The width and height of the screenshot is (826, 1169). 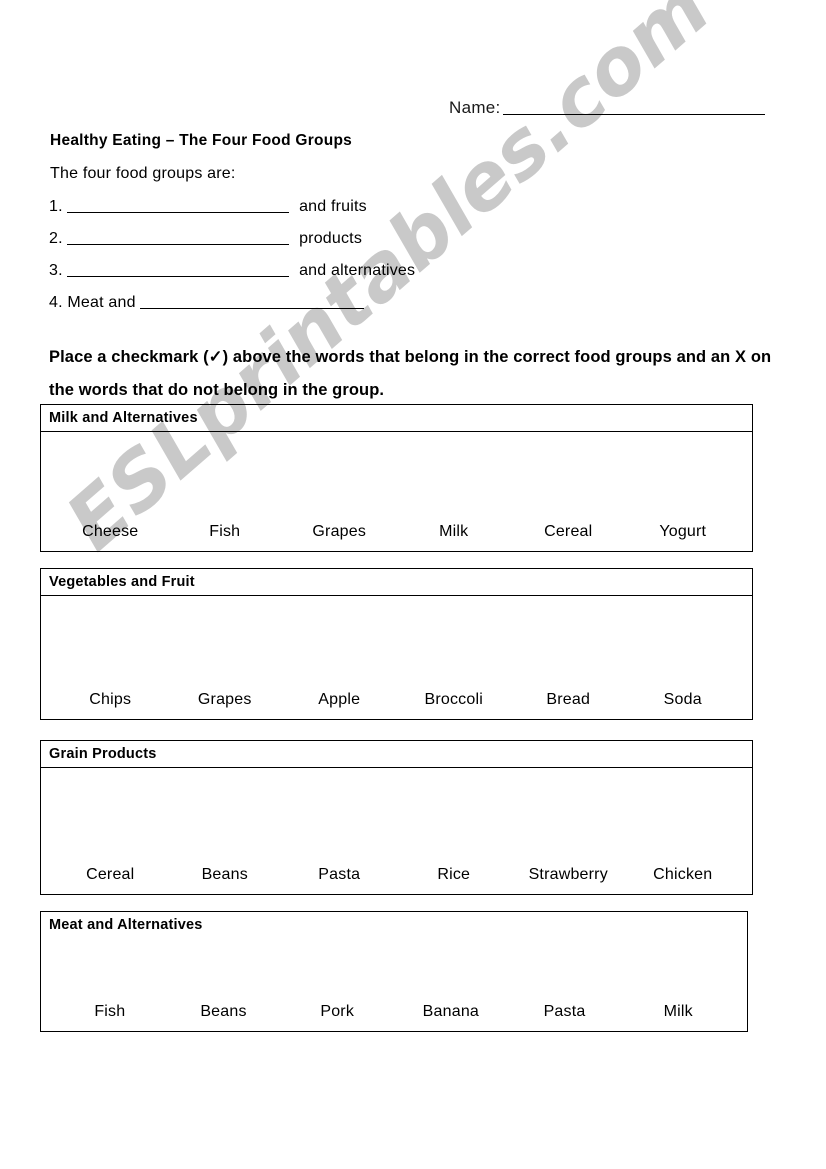 I want to click on food-word: Chicken, so click(x=683, y=875).